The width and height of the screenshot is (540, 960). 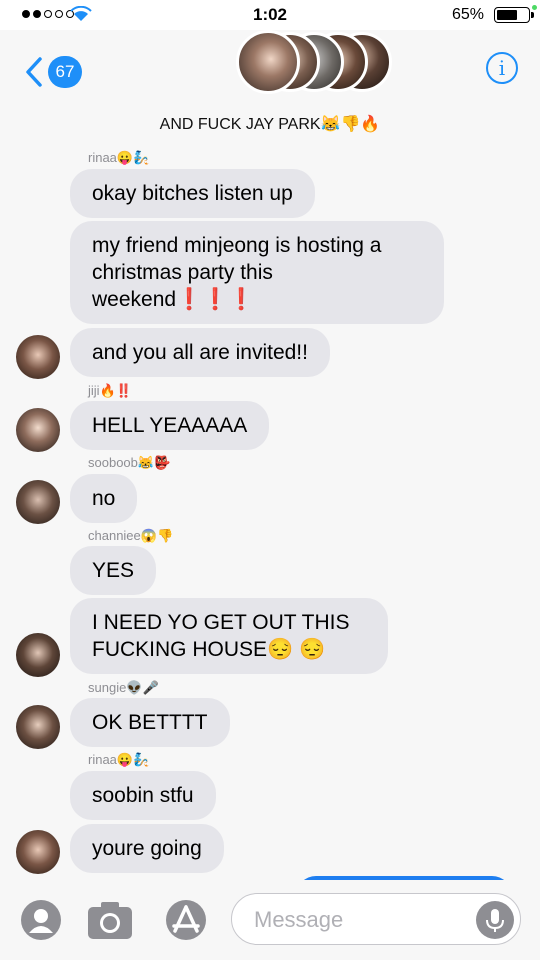 I want to click on message-bubble: okay bitches listen up, so click(x=192, y=193).